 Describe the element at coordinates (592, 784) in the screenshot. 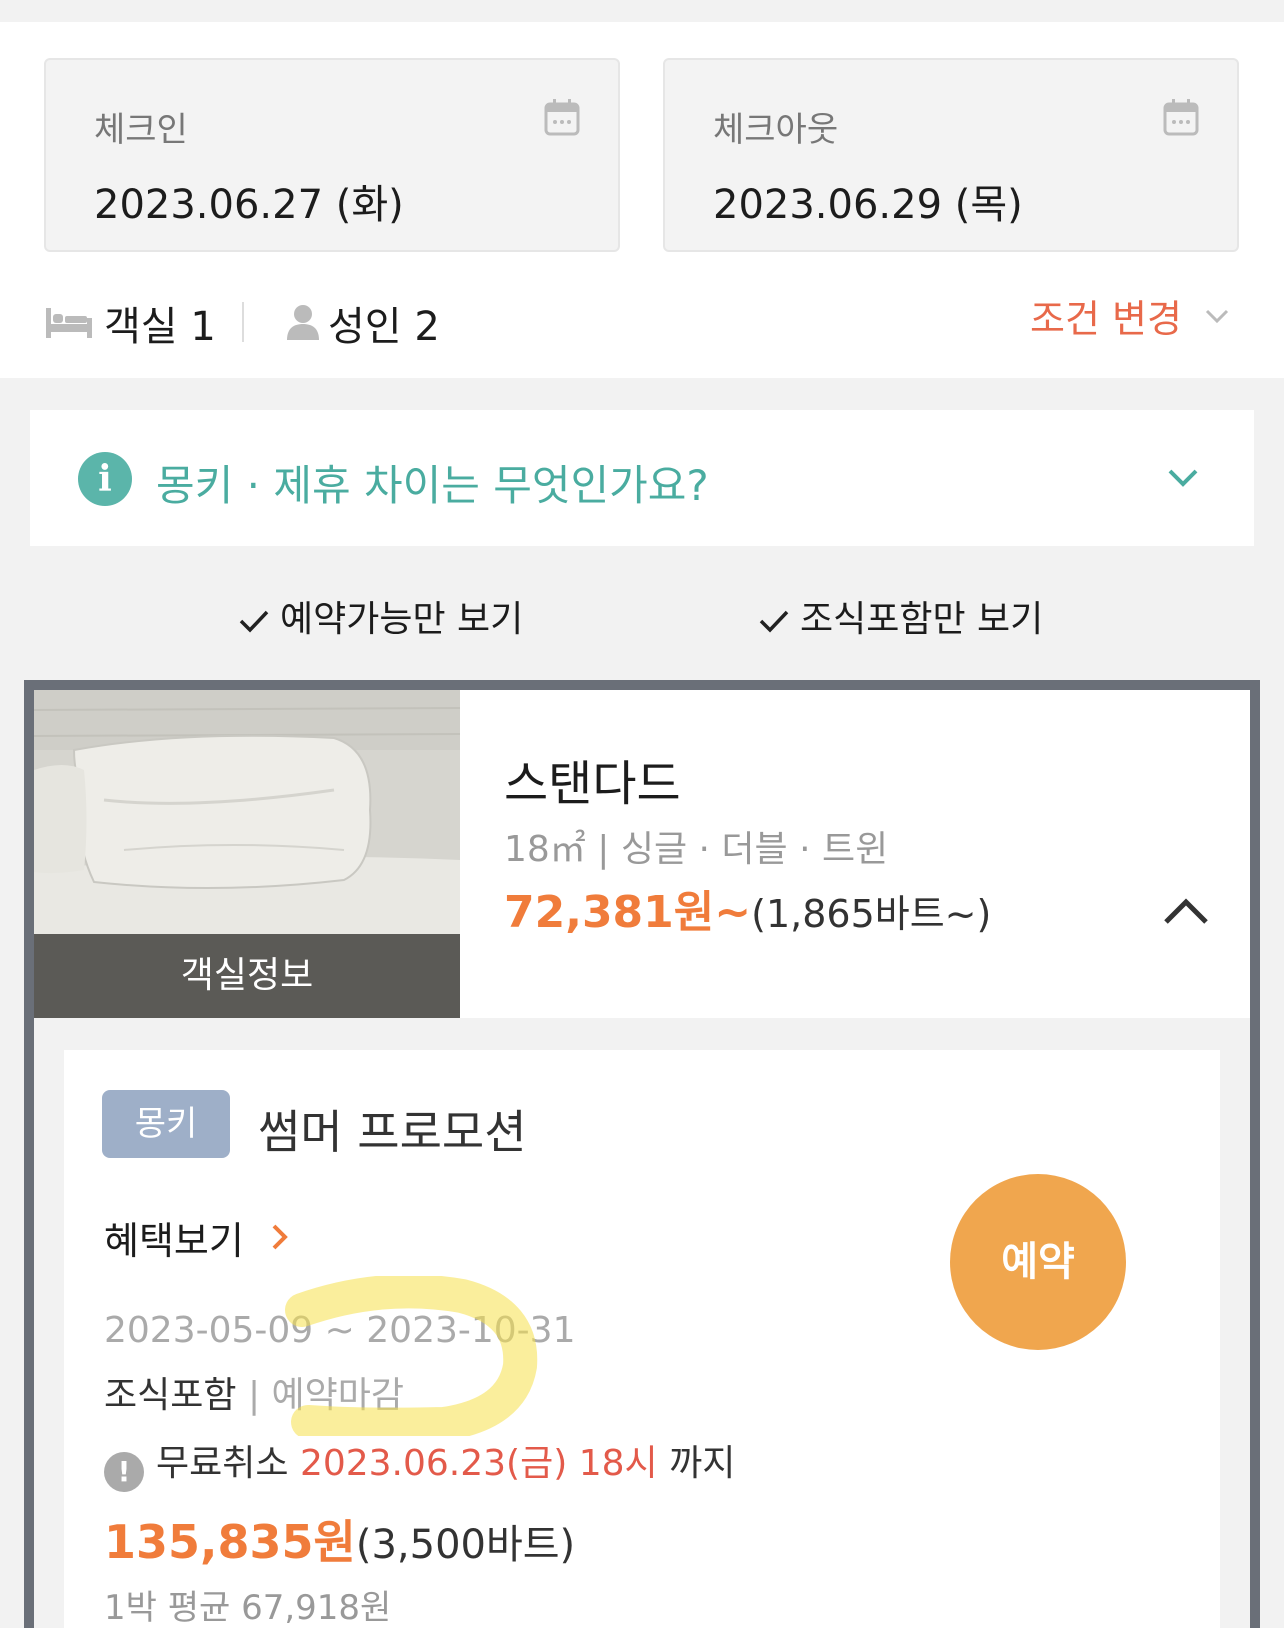

I see `room-name: 스탠다드` at that location.